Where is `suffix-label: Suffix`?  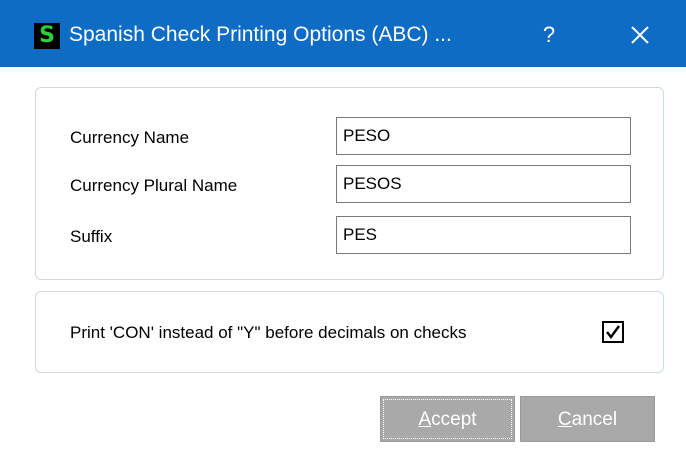
suffix-label: Suffix is located at coordinates (91, 236).